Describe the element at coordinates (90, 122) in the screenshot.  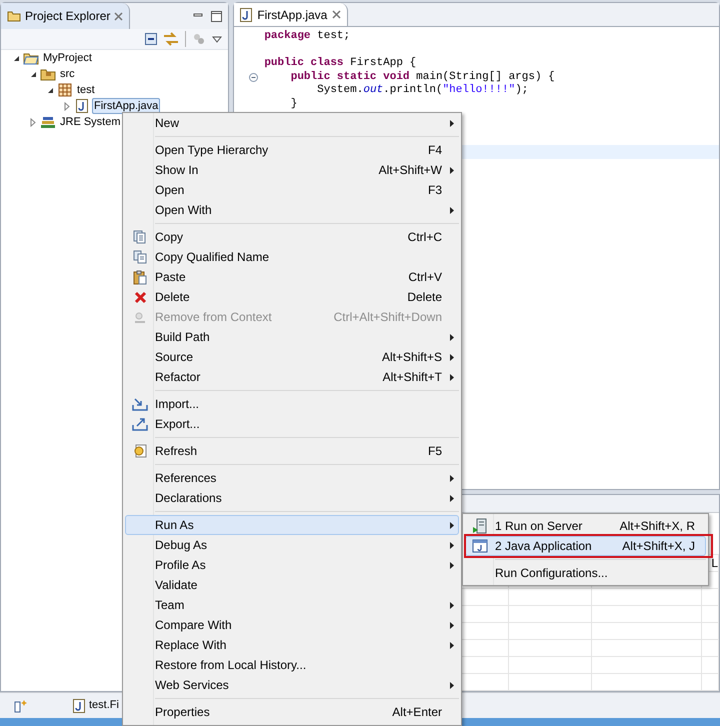
I see `tree-item: JRE System` at that location.